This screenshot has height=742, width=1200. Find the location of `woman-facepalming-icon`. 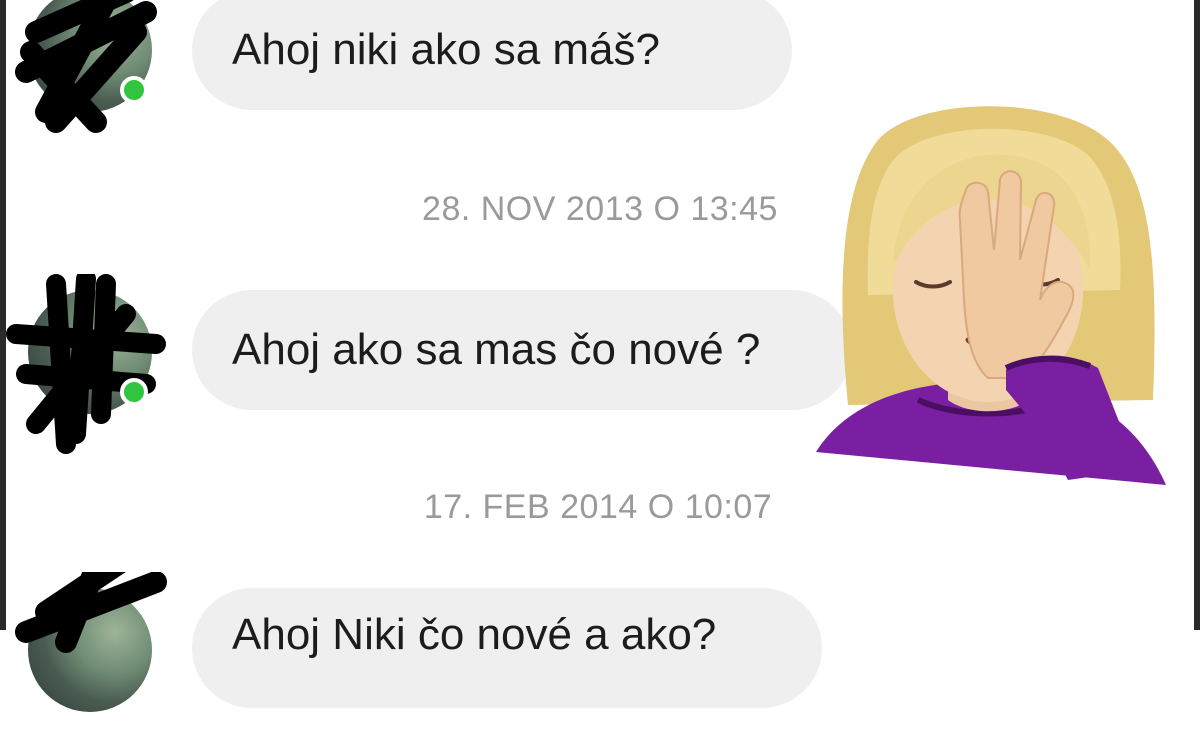

woman-facepalming-icon is located at coordinates (991, 295).